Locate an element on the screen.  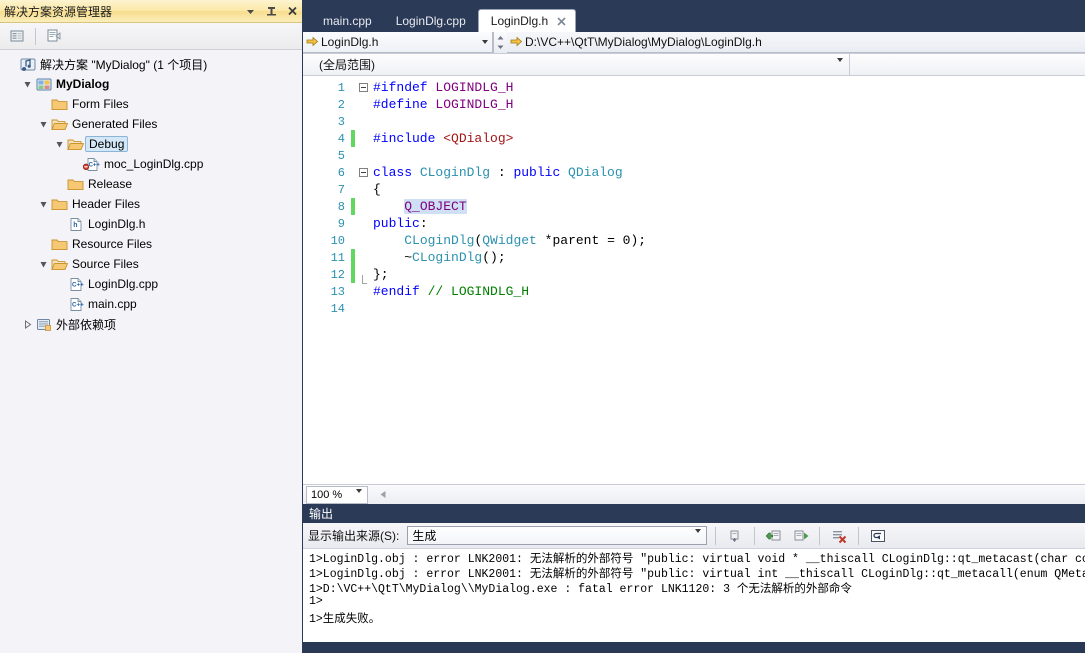
h-file-icon: h is located at coordinates (75, 224).